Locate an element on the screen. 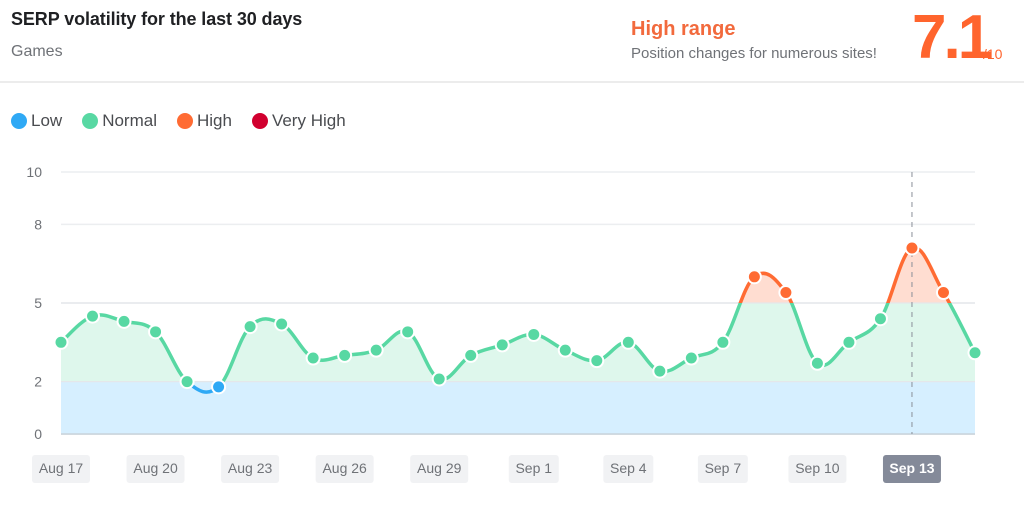  page-title: SERP volatility for the last 30 days is located at coordinates (157, 19).